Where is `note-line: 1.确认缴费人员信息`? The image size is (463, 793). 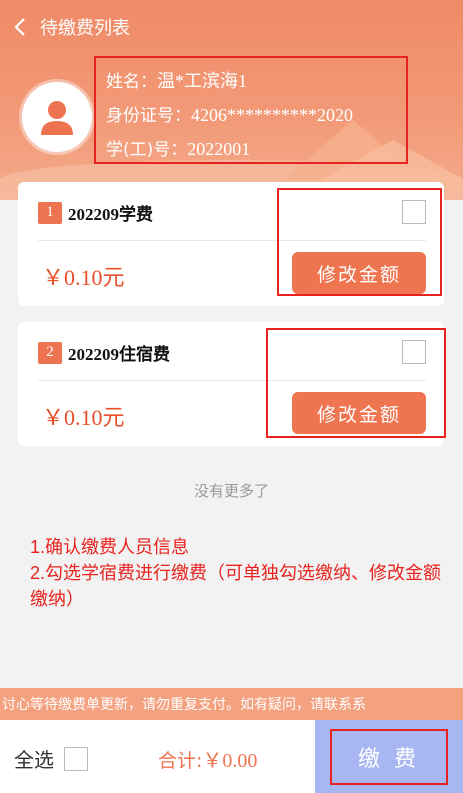 note-line: 1.确认缴费人员信息 is located at coordinates (110, 547).